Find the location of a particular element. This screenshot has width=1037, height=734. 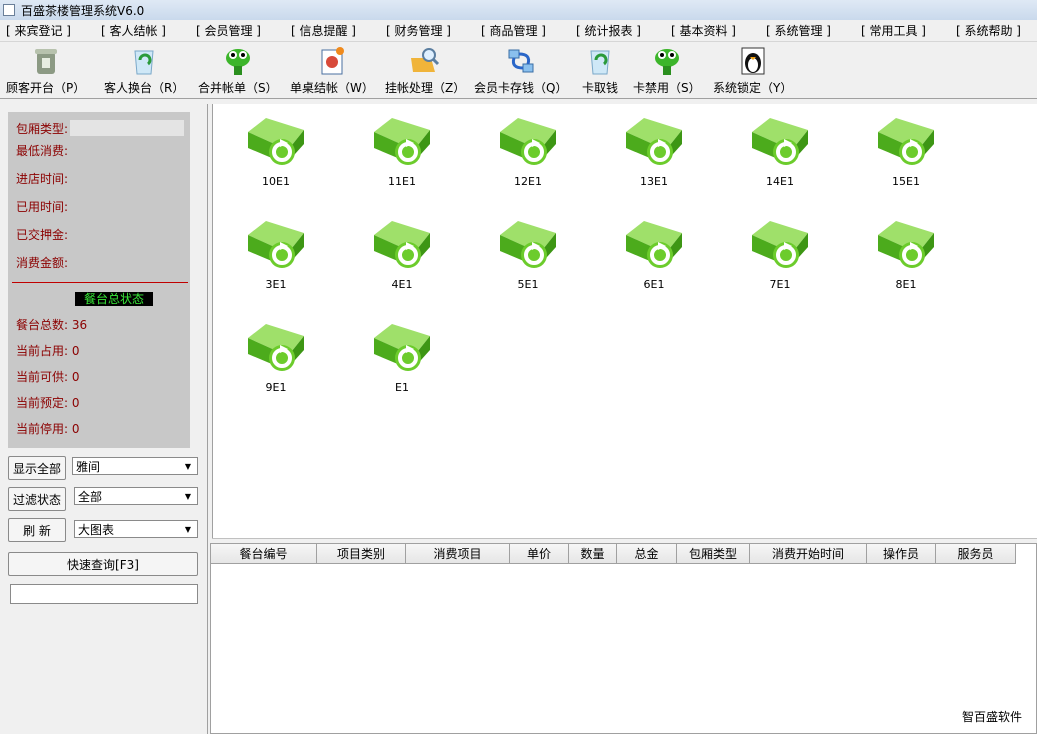

quick-search-input is located at coordinates (104, 594).